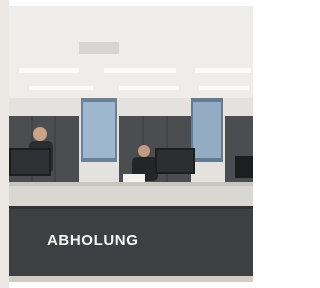 The width and height of the screenshot is (320, 288). Describe the element at coordinates (4, 144) in the screenshot. I see `photo-border-left` at that location.